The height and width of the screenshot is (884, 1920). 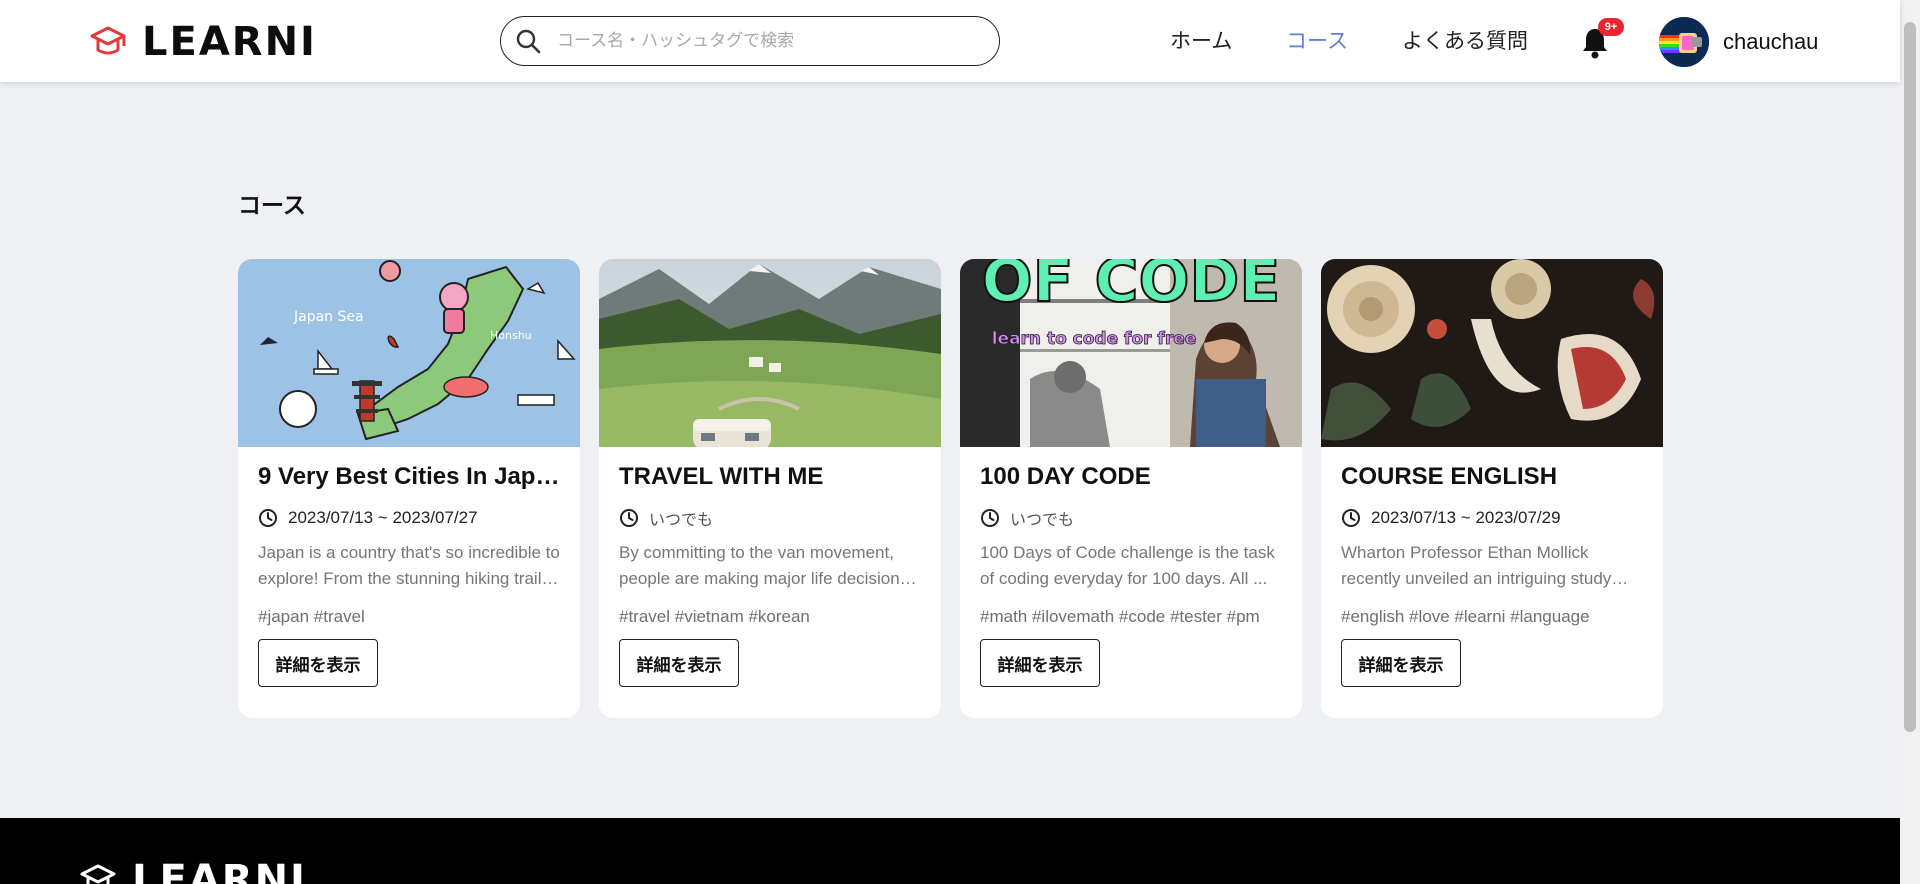 I want to click on image-caption: learn to code for free, so click(x=1094, y=339).